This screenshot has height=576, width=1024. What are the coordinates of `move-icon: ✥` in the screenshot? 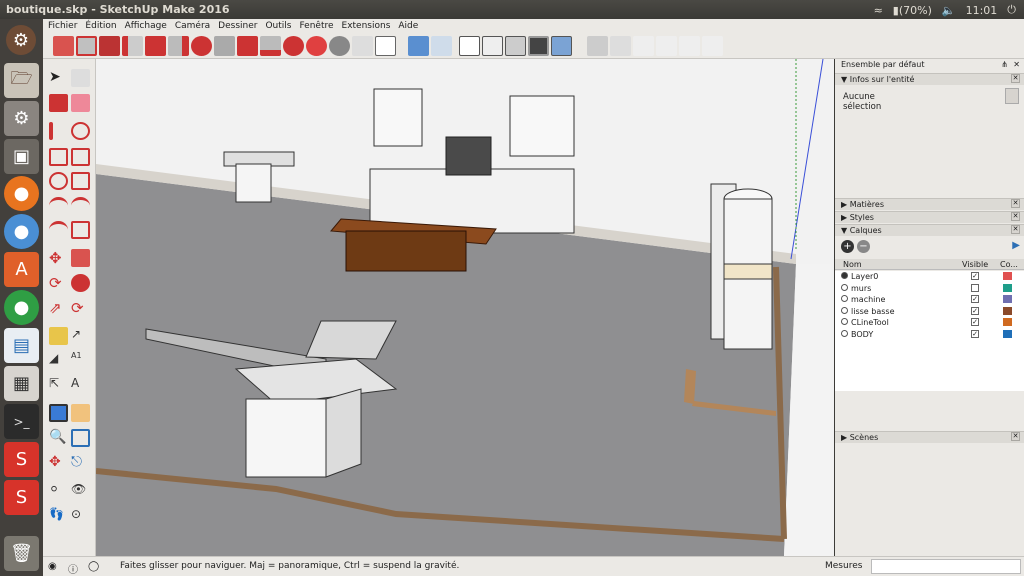 It's located at (58, 258).